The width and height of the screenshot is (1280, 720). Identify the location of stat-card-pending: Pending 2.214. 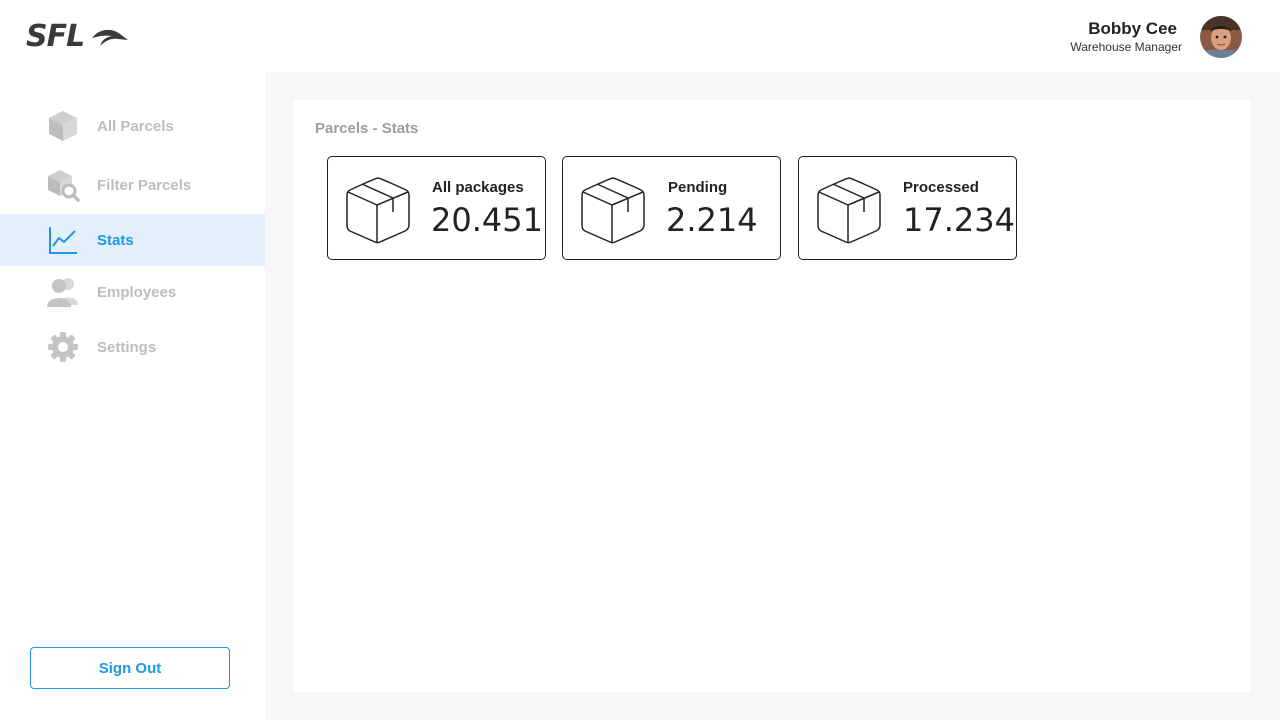
(671, 208).